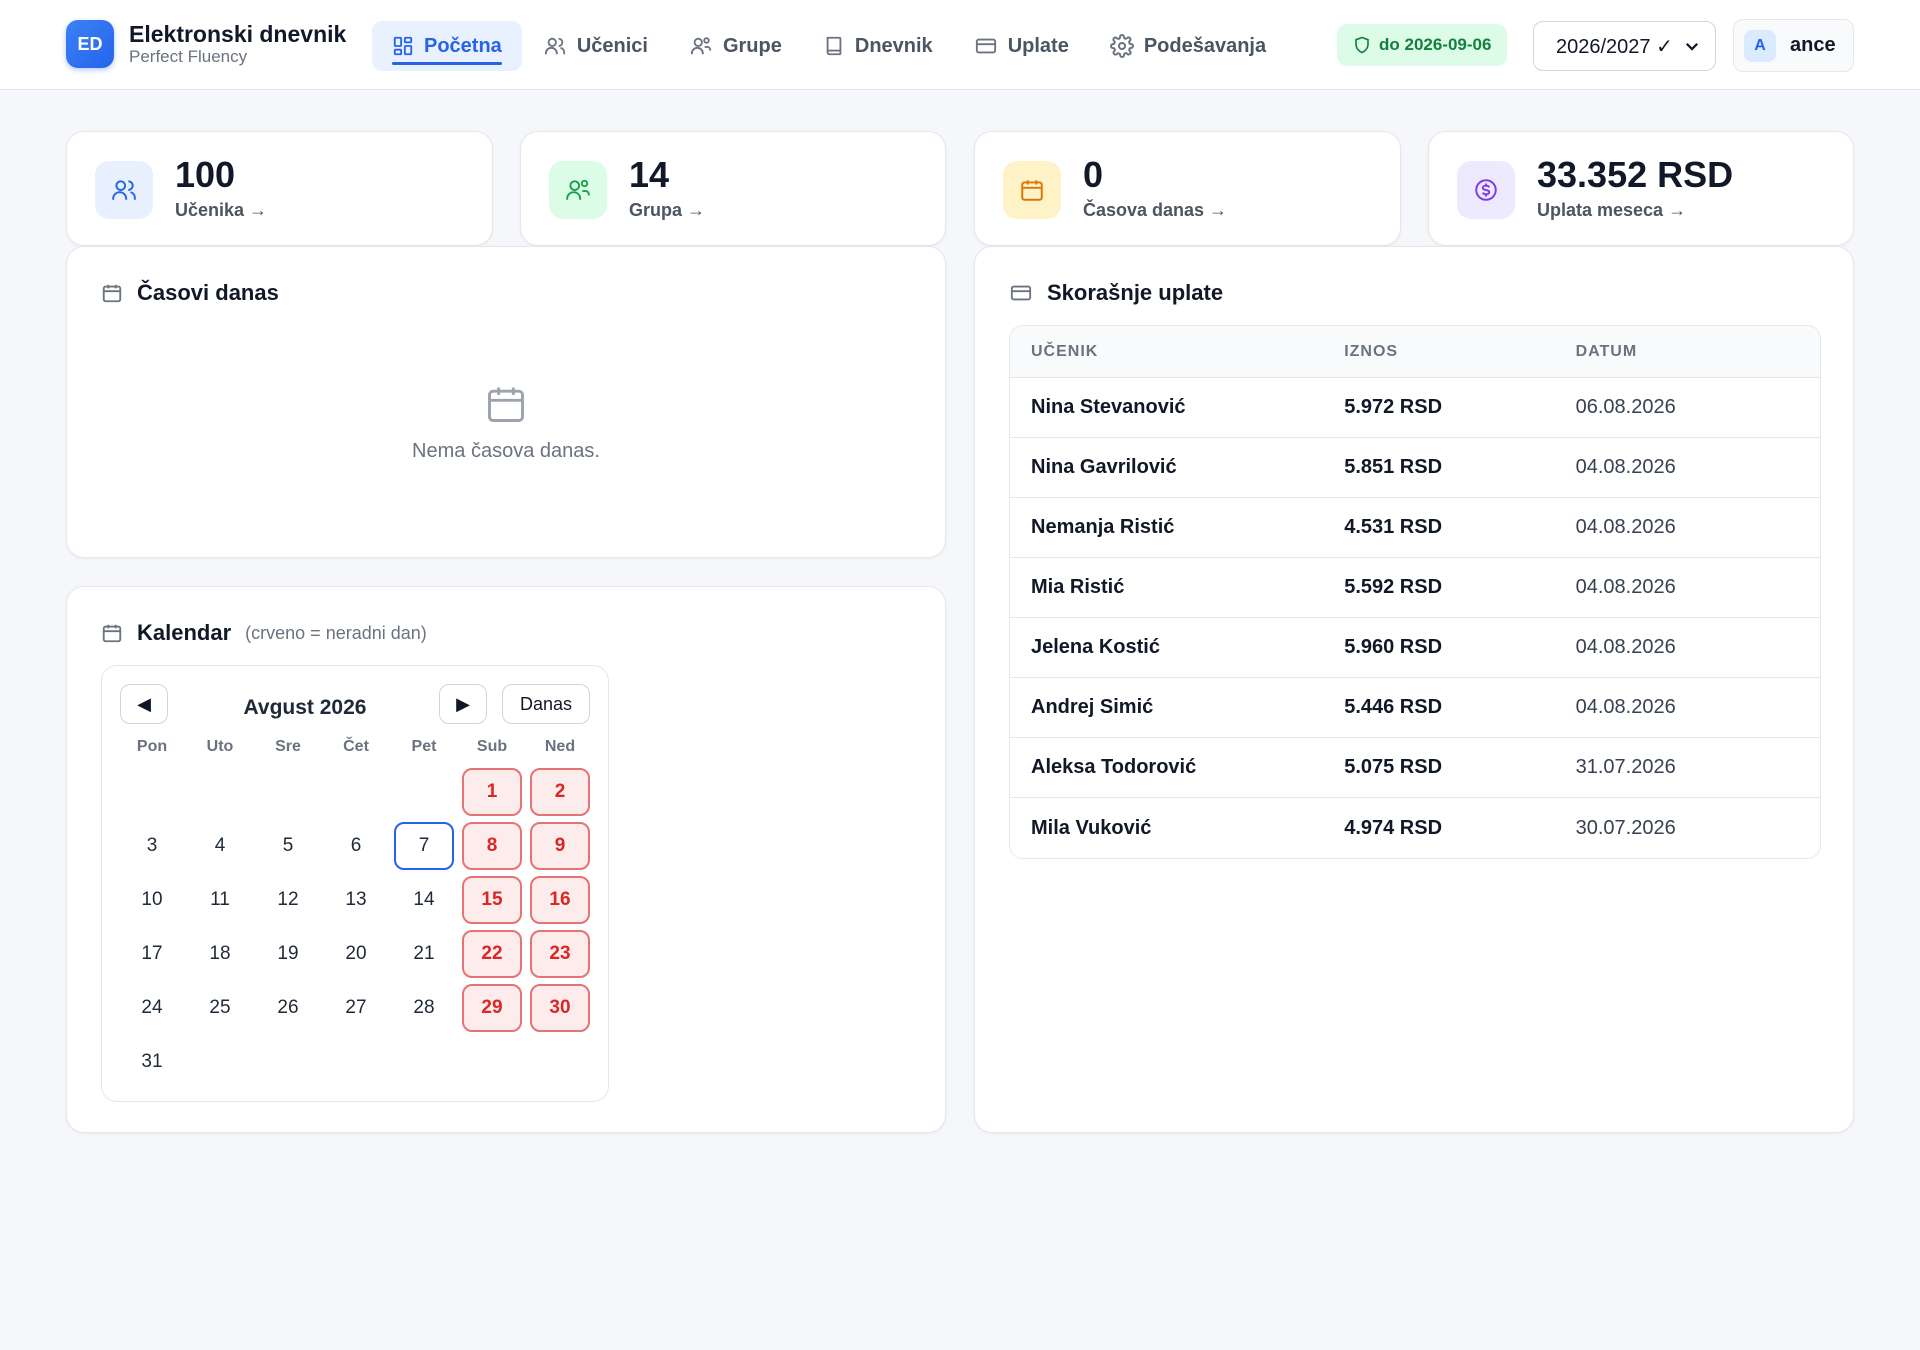 Image resolution: width=1920 pixels, height=1350 pixels. Describe the element at coordinates (288, 900) in the screenshot. I see `calendar-day: 12` at that location.